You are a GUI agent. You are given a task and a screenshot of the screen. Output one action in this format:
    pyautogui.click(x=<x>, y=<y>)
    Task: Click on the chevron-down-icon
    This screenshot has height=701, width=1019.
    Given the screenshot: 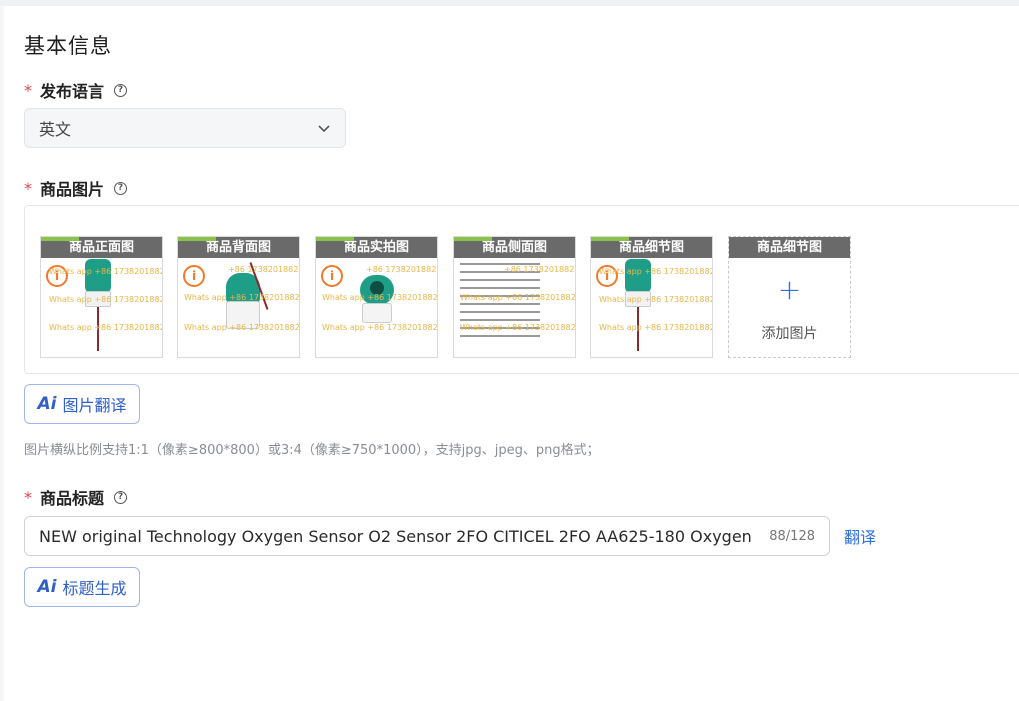 What is the action you would take?
    pyautogui.click(x=324, y=129)
    